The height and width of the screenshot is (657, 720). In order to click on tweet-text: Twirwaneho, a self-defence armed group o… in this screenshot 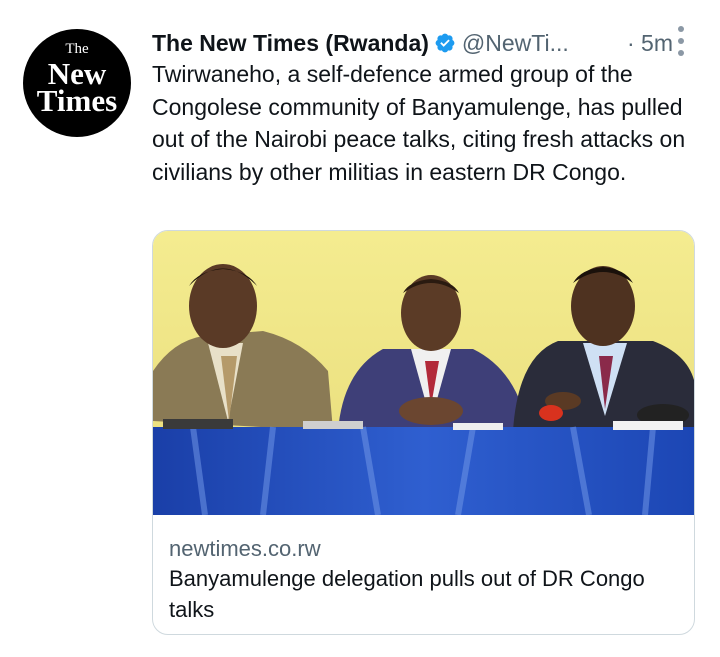, I will do `click(419, 123)`.